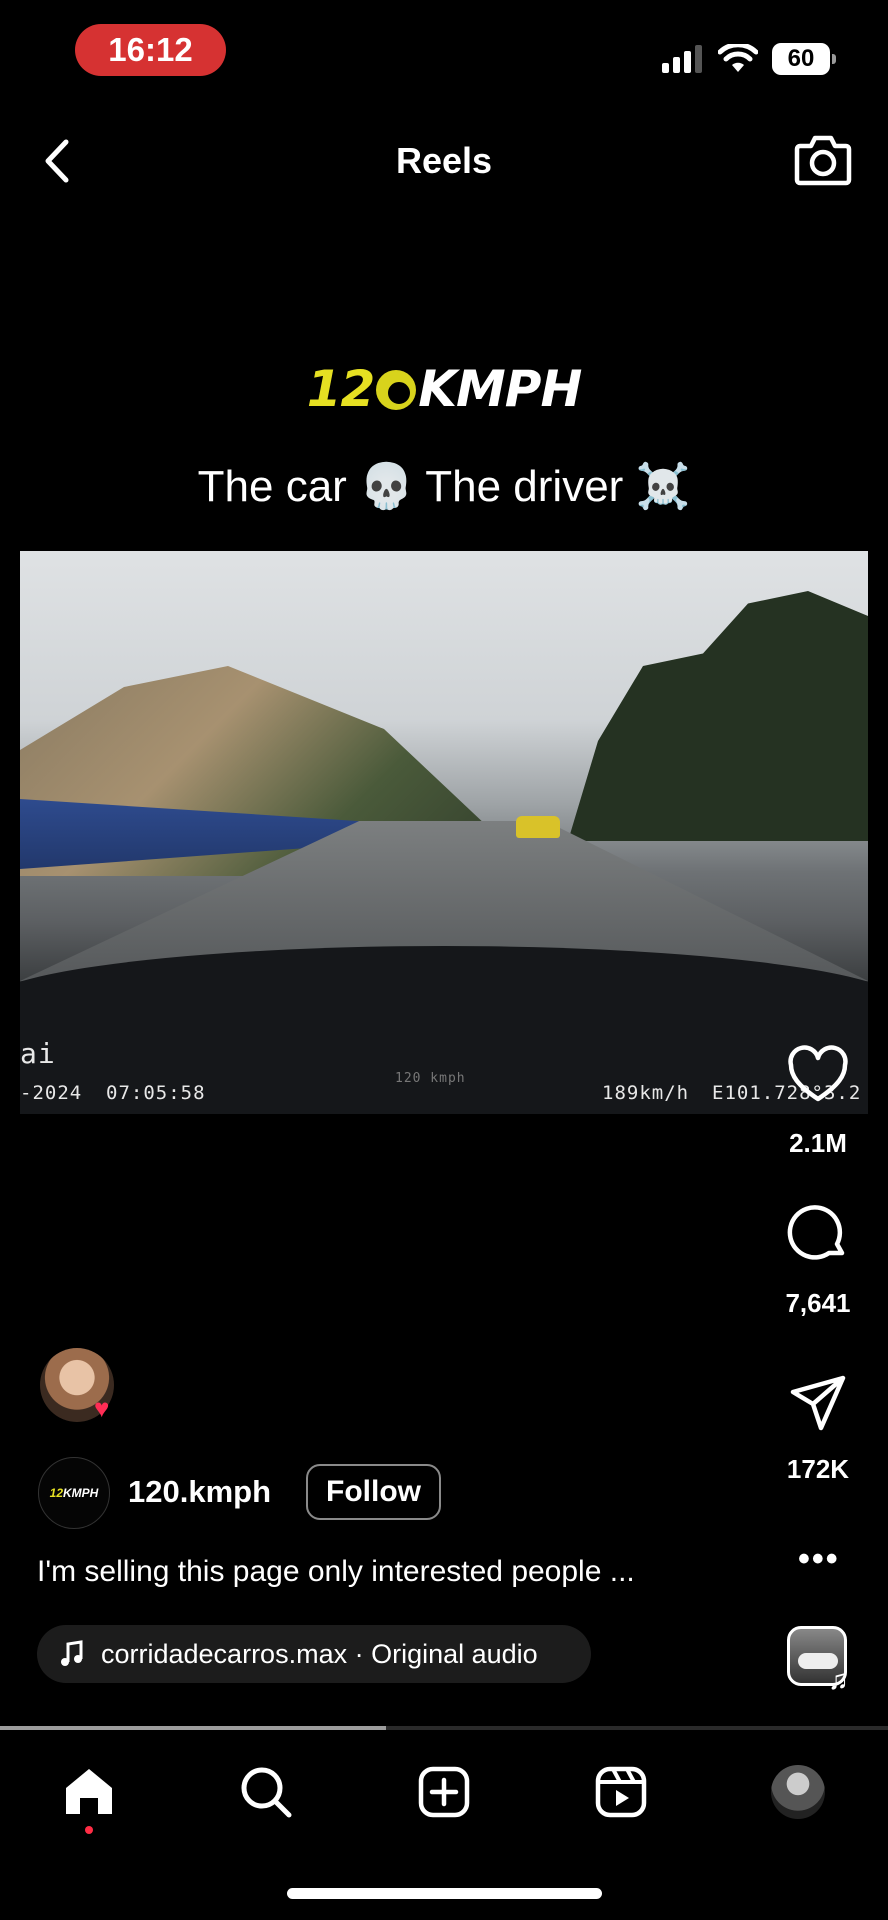 The width and height of the screenshot is (888, 1920). I want to click on wheel-icon, so click(396, 390).